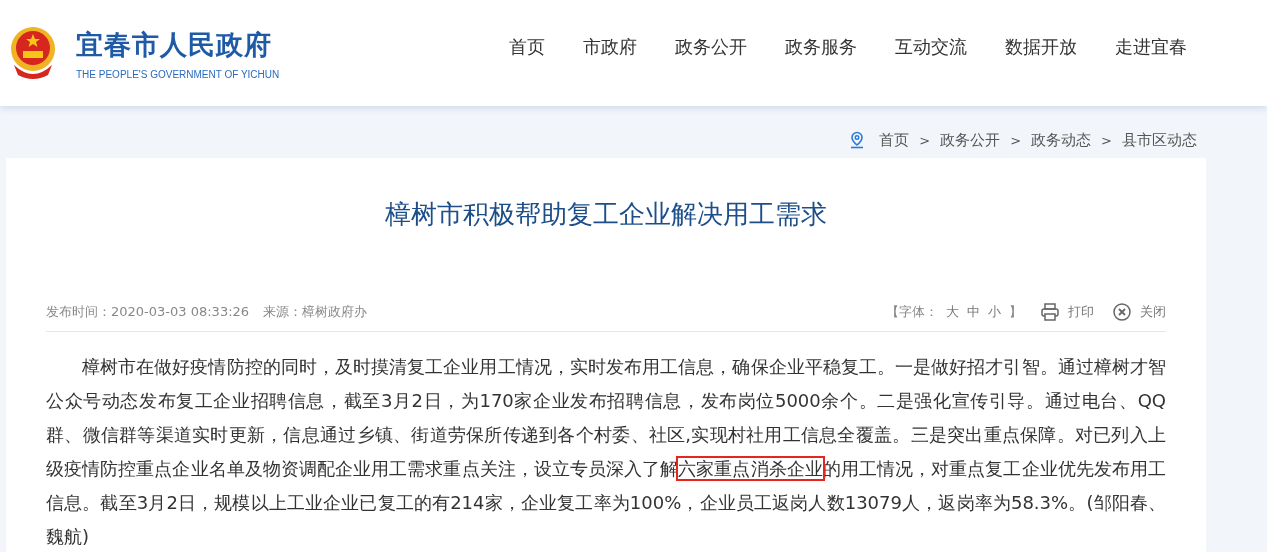 The height and width of the screenshot is (552, 1267). Describe the element at coordinates (1122, 312) in the screenshot. I see `close-icon` at that location.